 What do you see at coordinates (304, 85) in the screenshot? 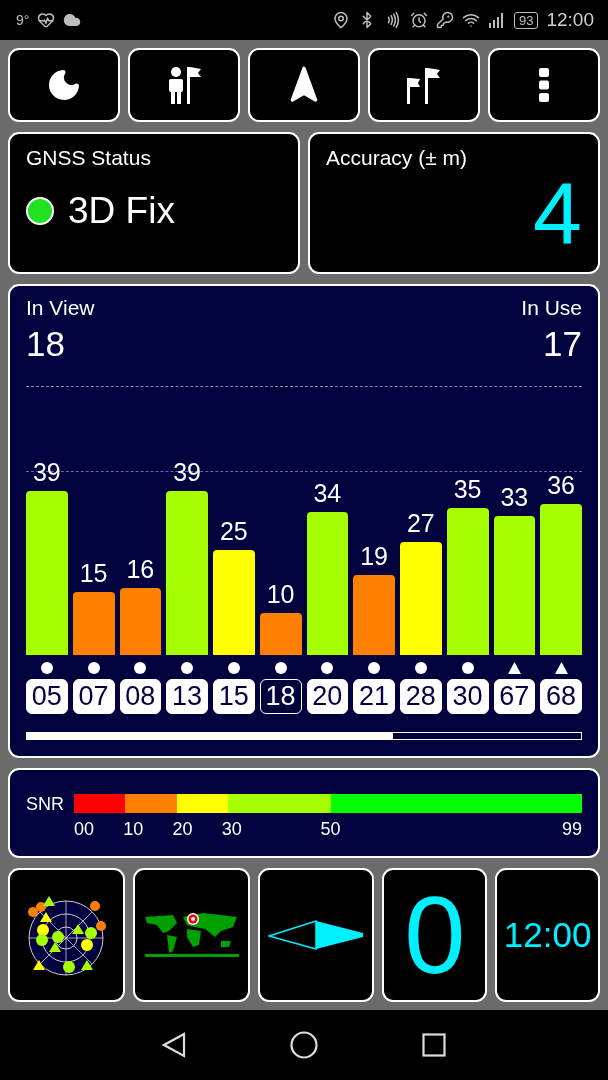
I see `navigate-button` at bounding box center [304, 85].